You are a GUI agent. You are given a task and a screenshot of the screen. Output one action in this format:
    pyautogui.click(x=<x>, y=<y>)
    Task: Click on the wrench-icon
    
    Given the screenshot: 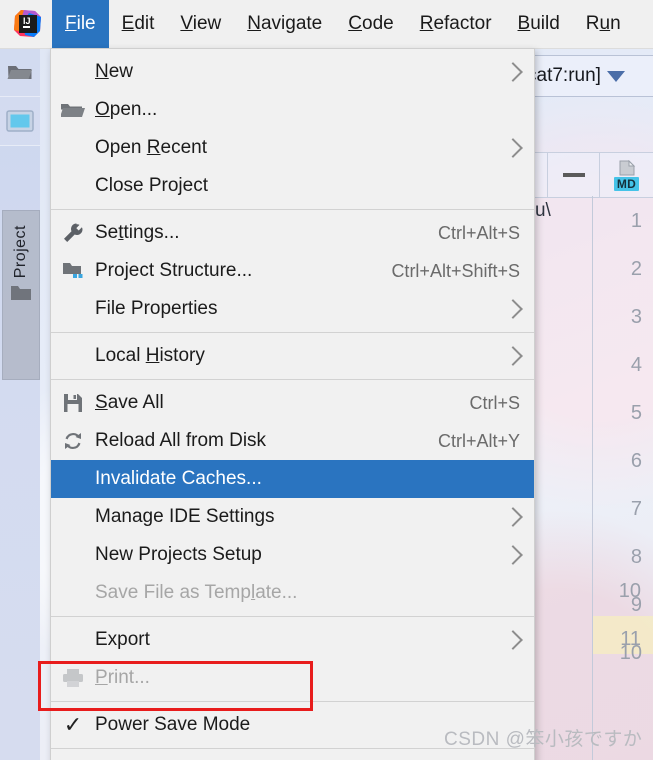 What is the action you would take?
    pyautogui.click(x=73, y=233)
    